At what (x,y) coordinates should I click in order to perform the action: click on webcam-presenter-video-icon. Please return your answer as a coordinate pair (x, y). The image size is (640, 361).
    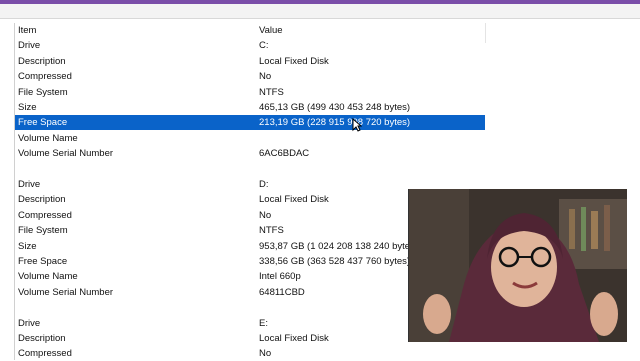
    Looking at the image, I should click on (518, 265).